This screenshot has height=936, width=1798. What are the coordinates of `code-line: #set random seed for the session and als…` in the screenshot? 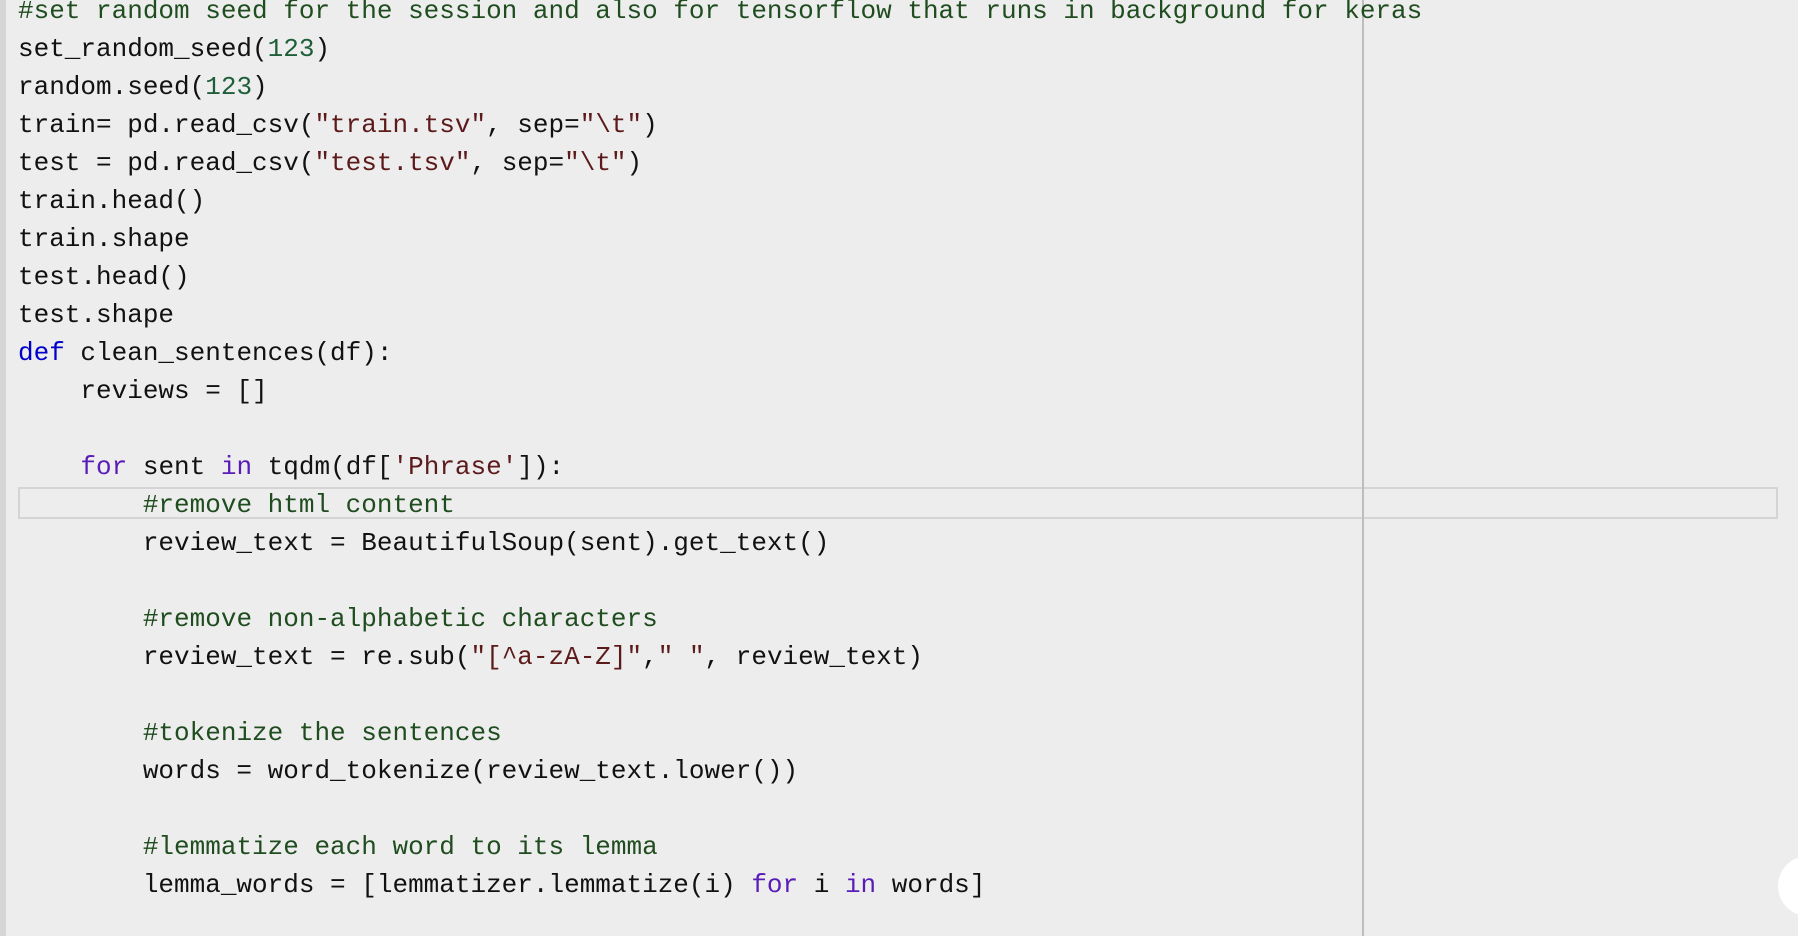 It's located at (720, 15).